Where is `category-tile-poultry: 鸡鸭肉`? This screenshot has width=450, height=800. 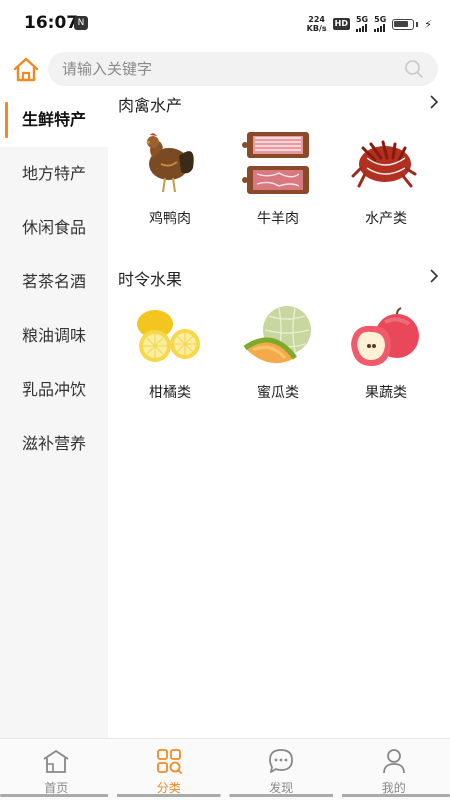 category-tile-poultry: 鸡鸭肉 is located at coordinates (170, 182).